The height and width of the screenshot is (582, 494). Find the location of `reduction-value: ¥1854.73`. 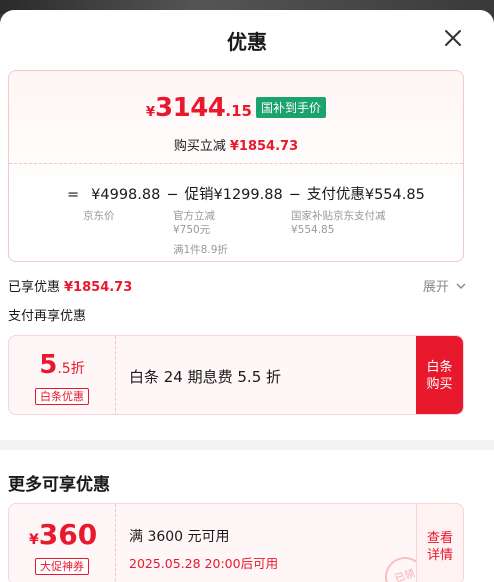

reduction-value: ¥1854.73 is located at coordinates (264, 146).